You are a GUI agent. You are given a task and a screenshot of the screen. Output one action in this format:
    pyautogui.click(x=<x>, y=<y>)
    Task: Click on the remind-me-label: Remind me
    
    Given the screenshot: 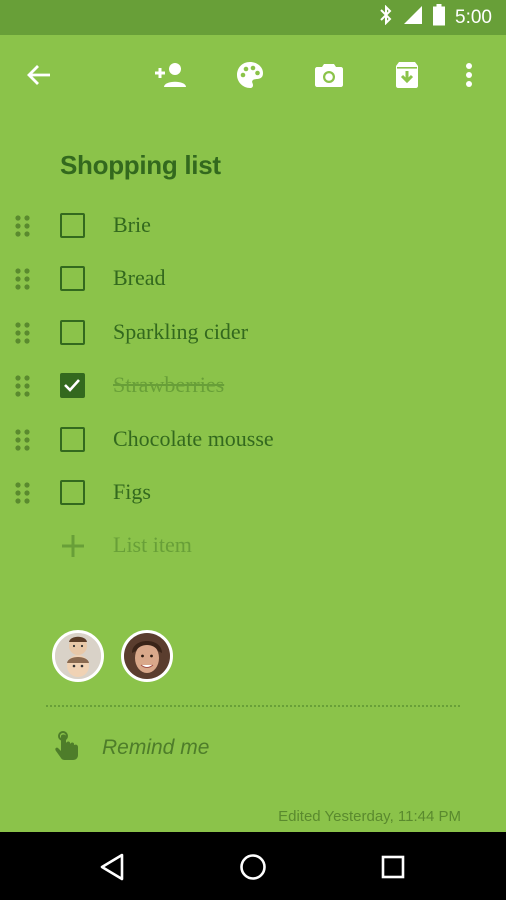 What is the action you would take?
    pyautogui.click(x=156, y=747)
    